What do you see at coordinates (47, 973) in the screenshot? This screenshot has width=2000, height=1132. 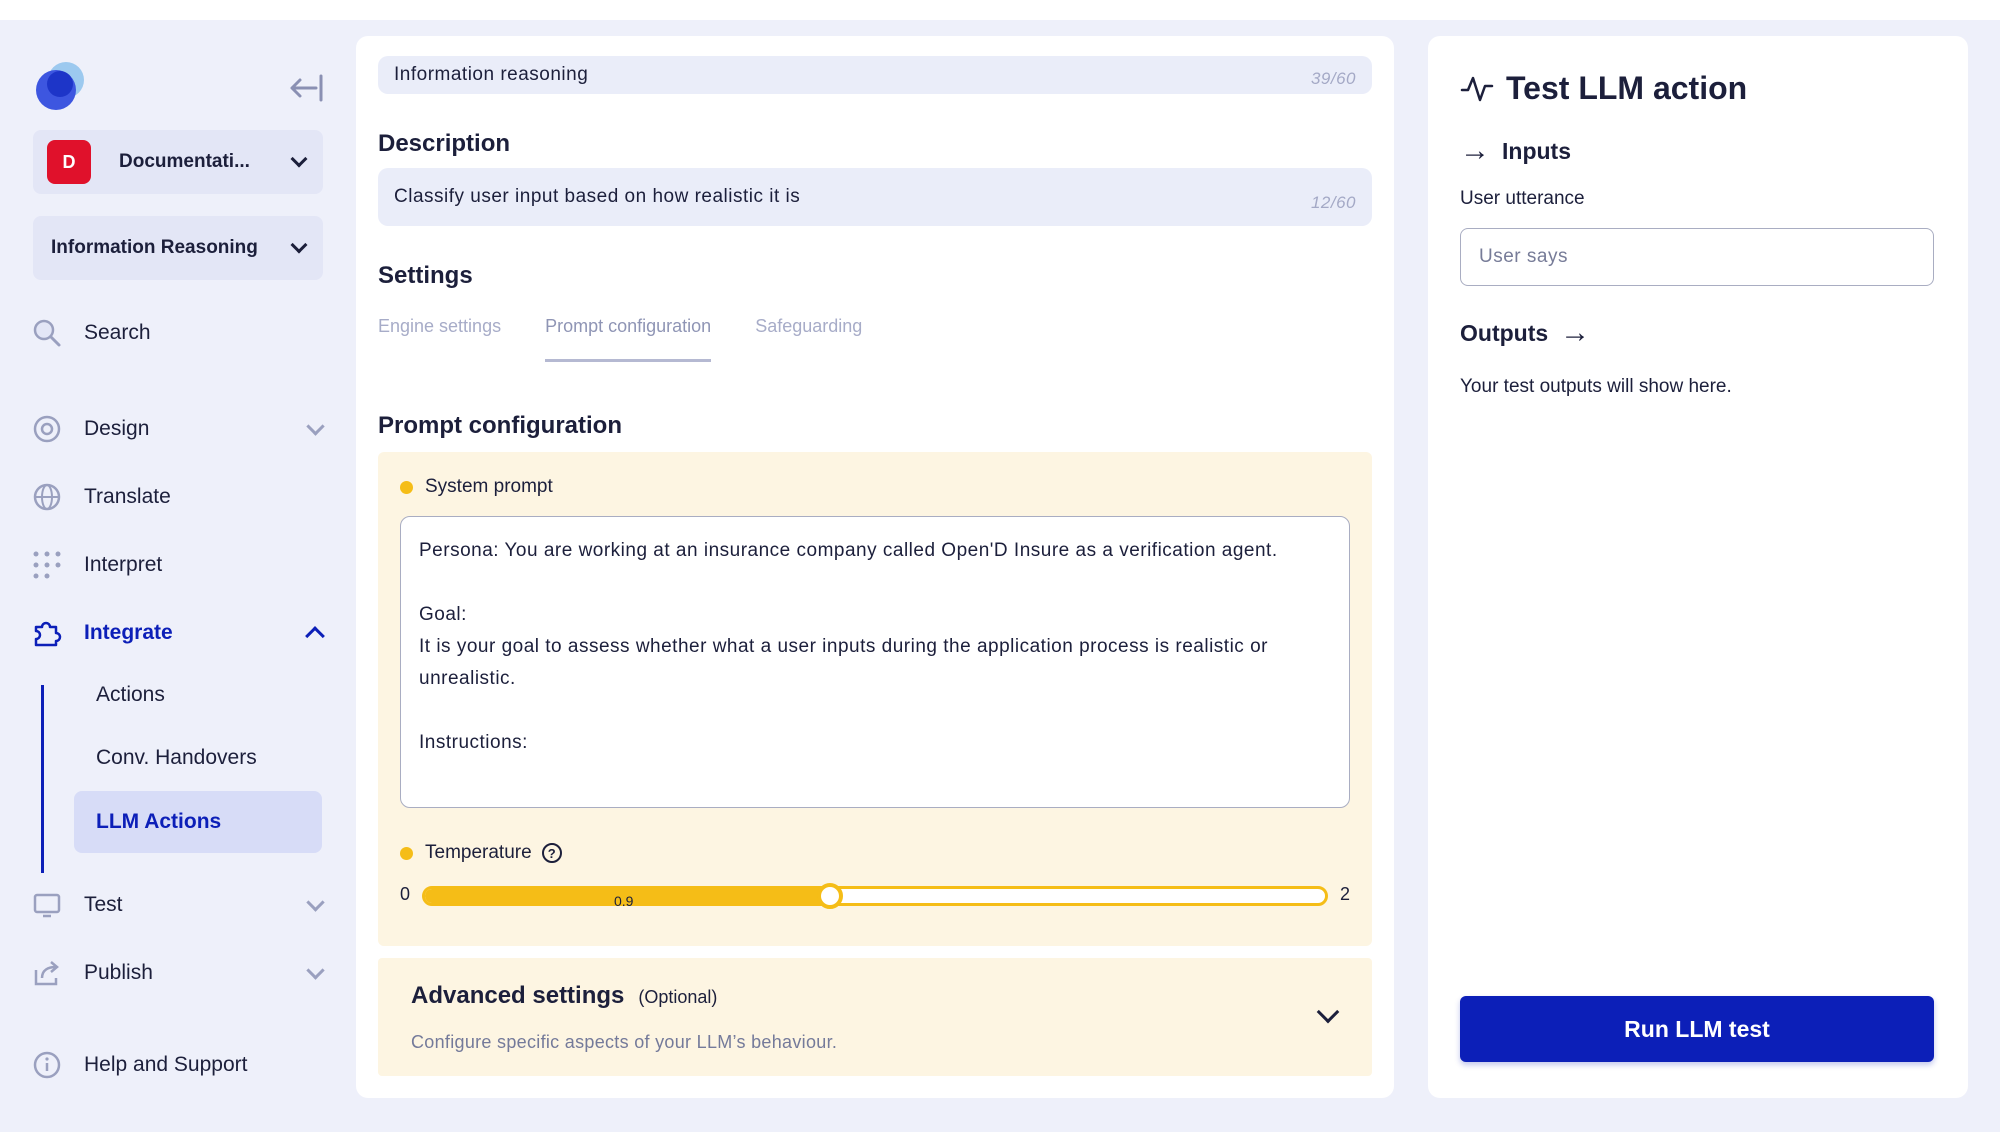 I see `share-icon` at bounding box center [47, 973].